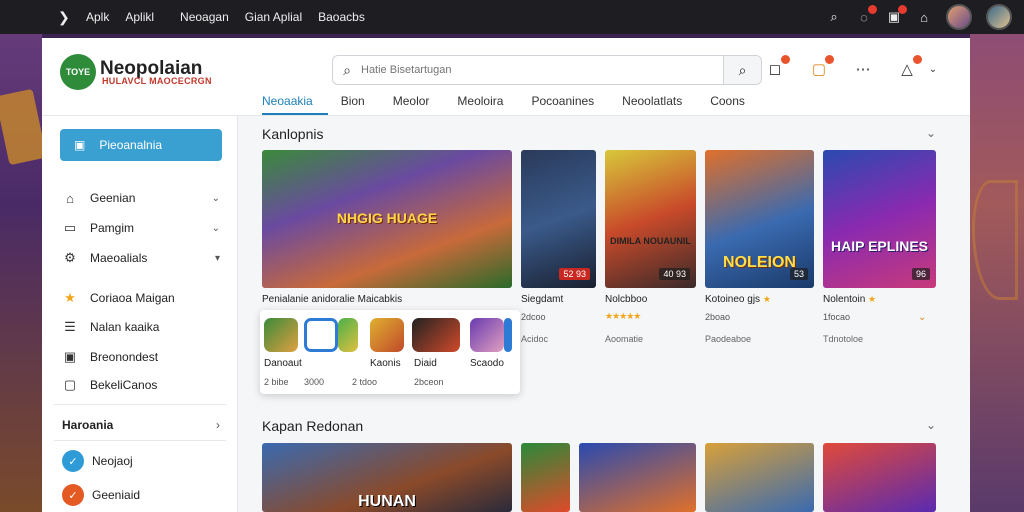 This screenshot has height=512, width=1024. Describe the element at coordinates (759, 219) in the screenshot. I see `game-image: NOLEION 53` at that location.